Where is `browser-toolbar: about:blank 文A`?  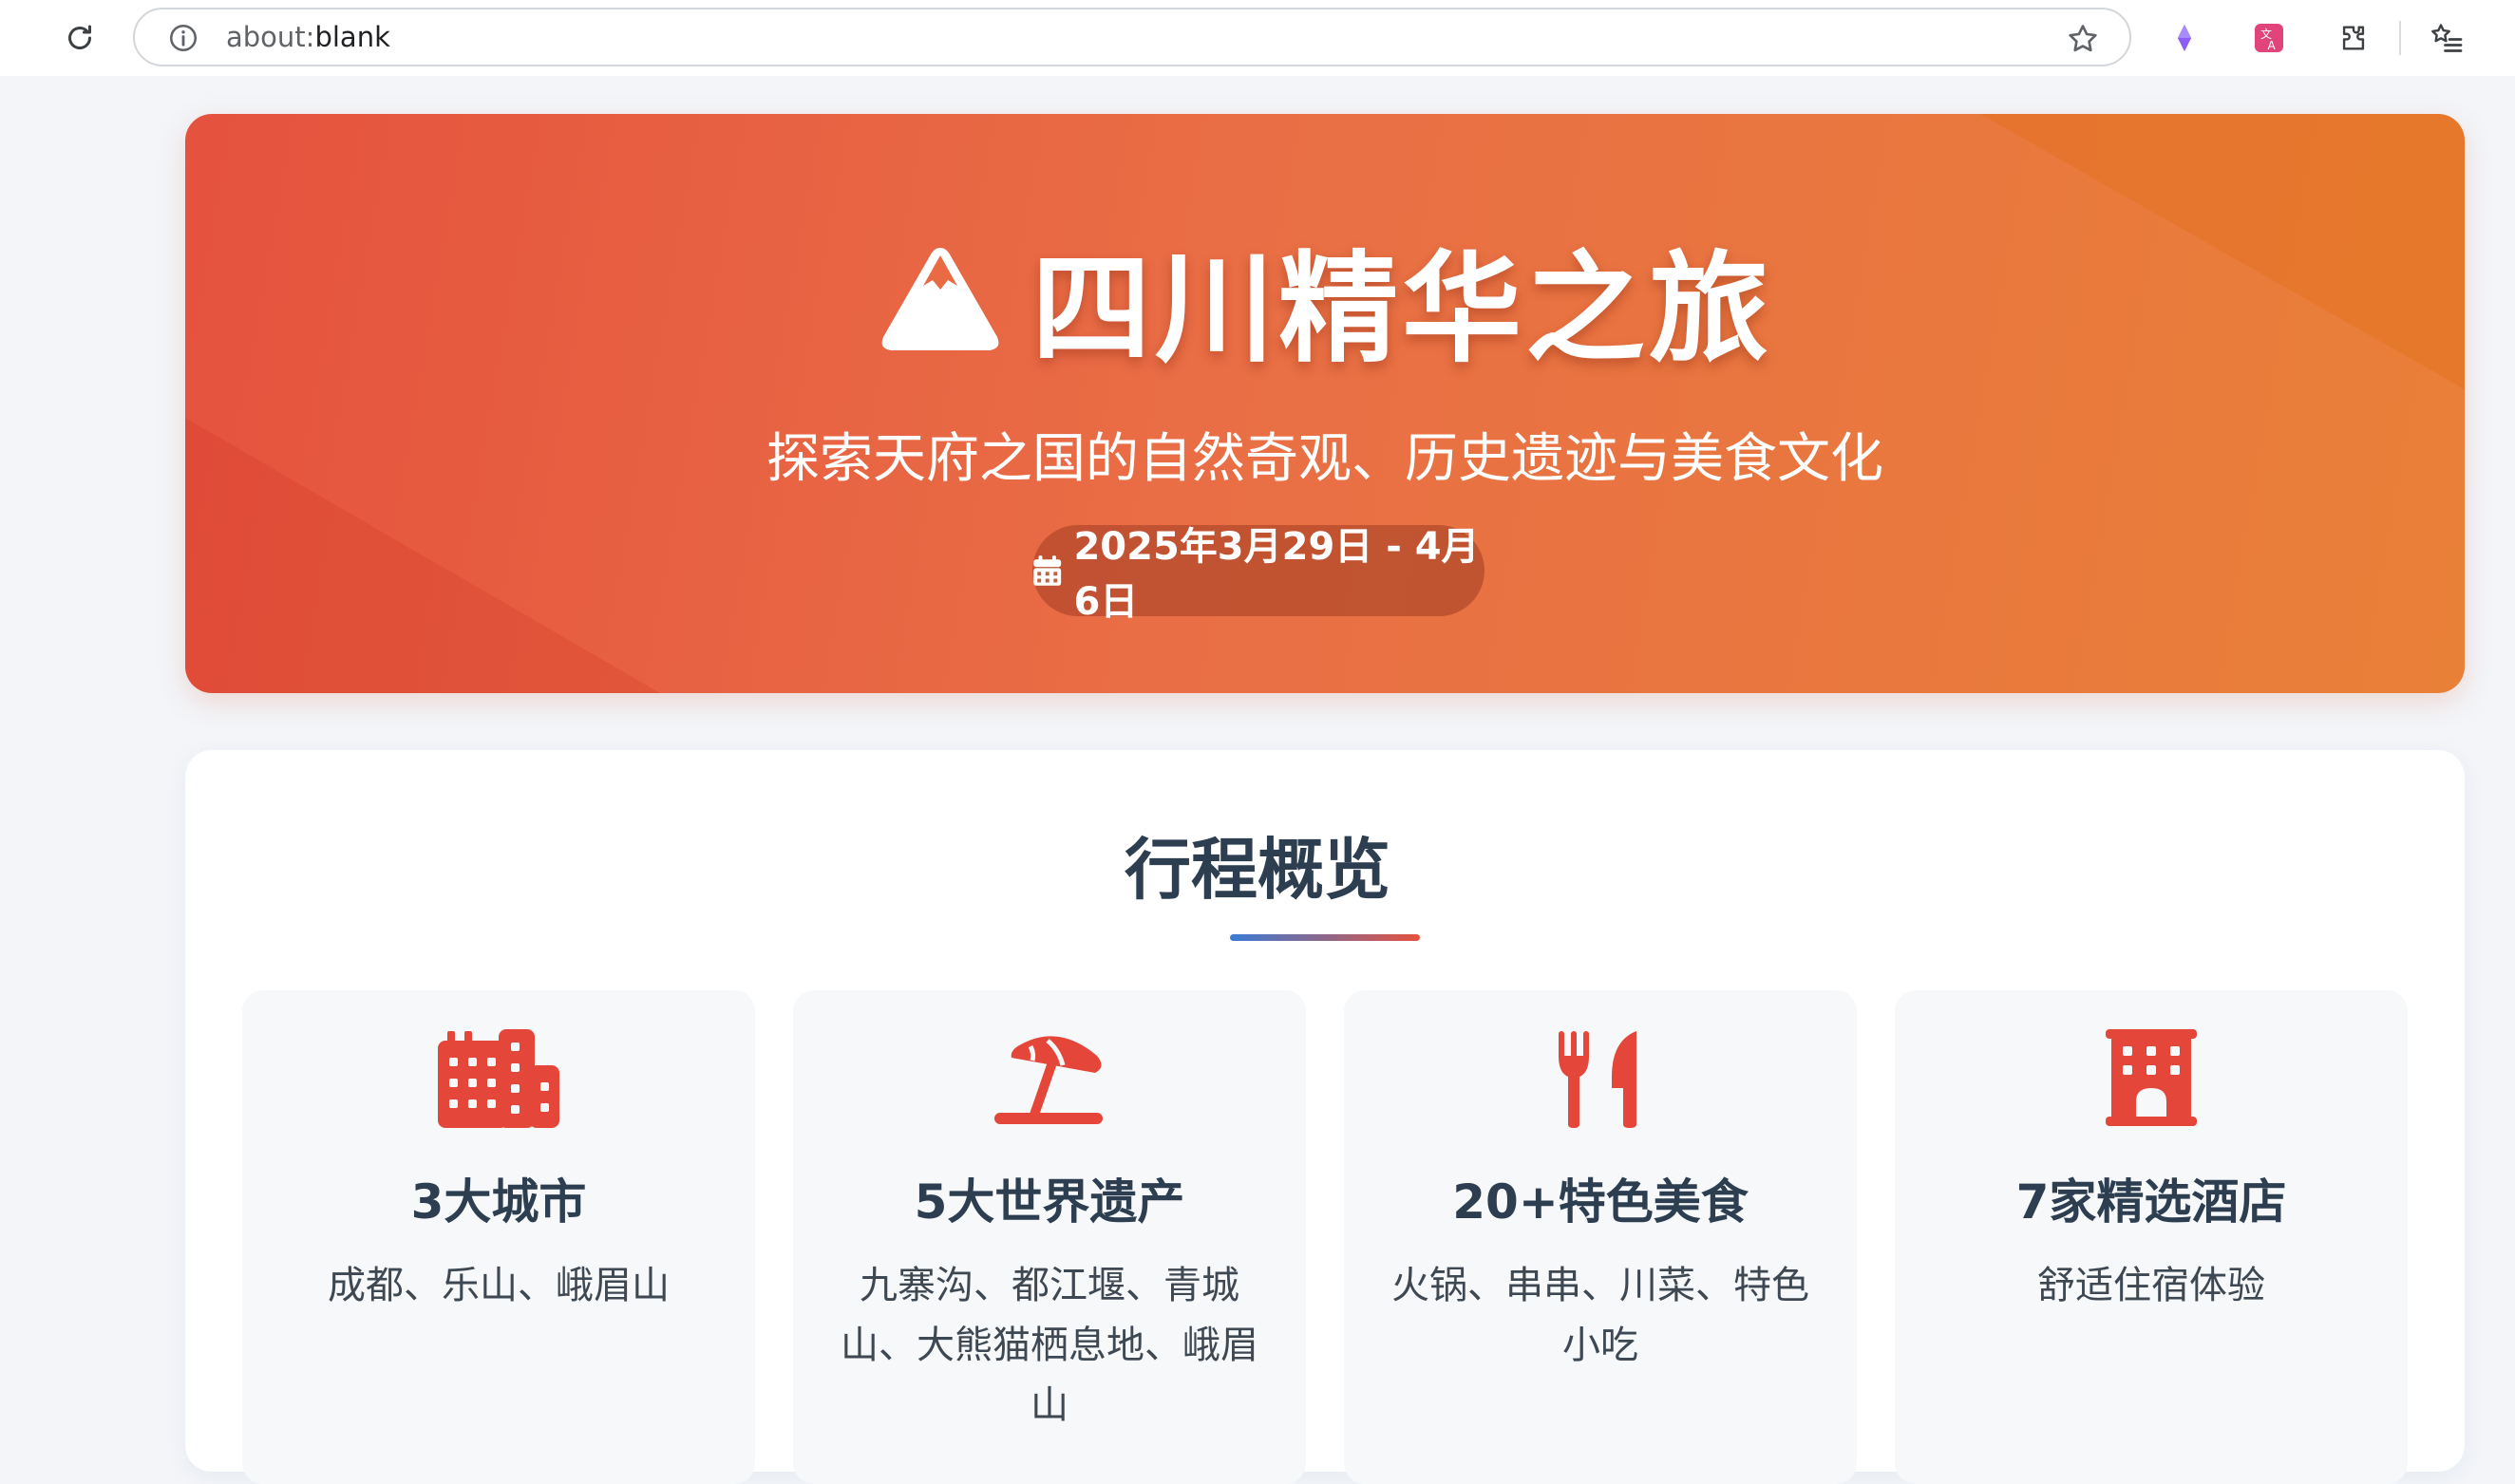
browser-toolbar: about:blank 文A is located at coordinates (1257, 38).